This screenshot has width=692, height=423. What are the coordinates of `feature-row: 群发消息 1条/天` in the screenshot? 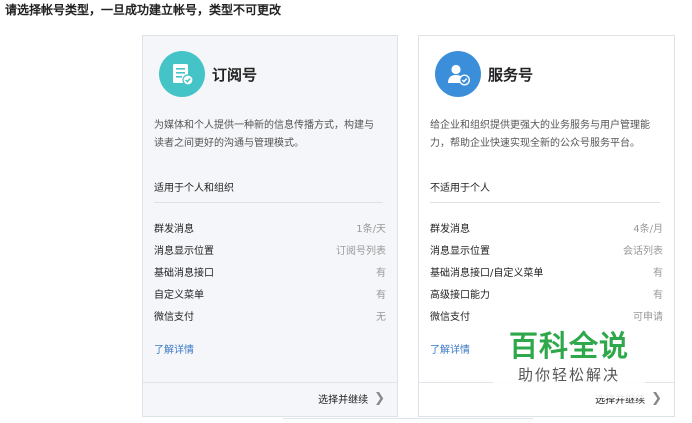 It's located at (270, 230).